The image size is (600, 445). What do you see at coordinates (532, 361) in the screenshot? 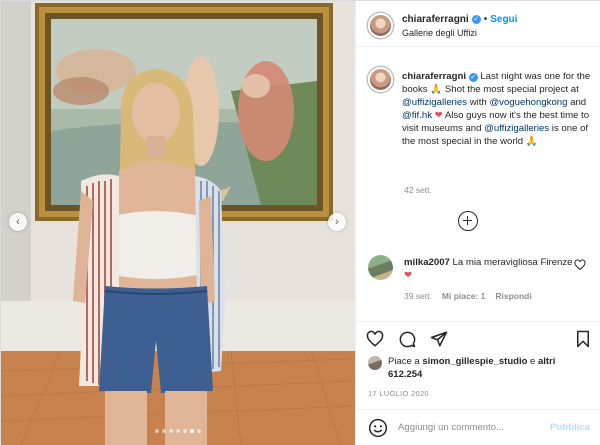
I see `likes-middle: e` at bounding box center [532, 361].